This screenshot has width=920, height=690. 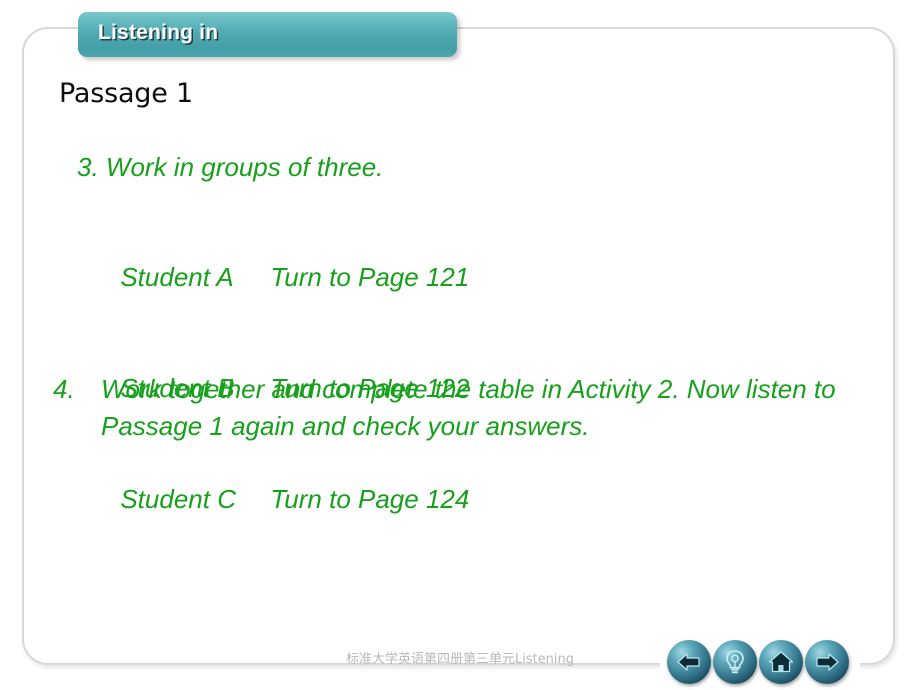 I want to click on list-item: Student C Turn to Page 124, so click(x=273, y=499).